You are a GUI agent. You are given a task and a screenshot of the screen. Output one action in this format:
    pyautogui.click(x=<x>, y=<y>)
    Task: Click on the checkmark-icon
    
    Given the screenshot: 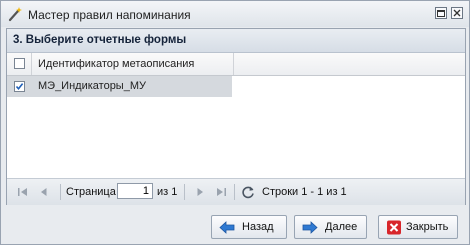 What is the action you would take?
    pyautogui.click(x=19, y=87)
    